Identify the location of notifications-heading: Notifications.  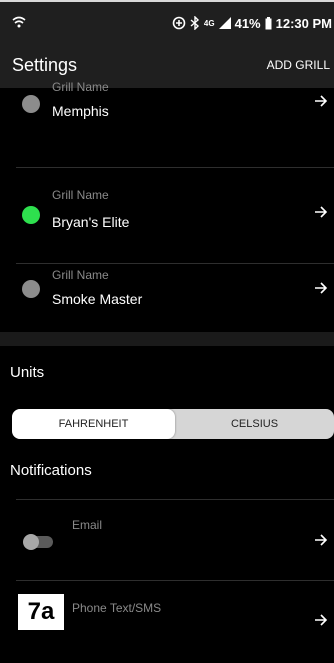
(51, 470).